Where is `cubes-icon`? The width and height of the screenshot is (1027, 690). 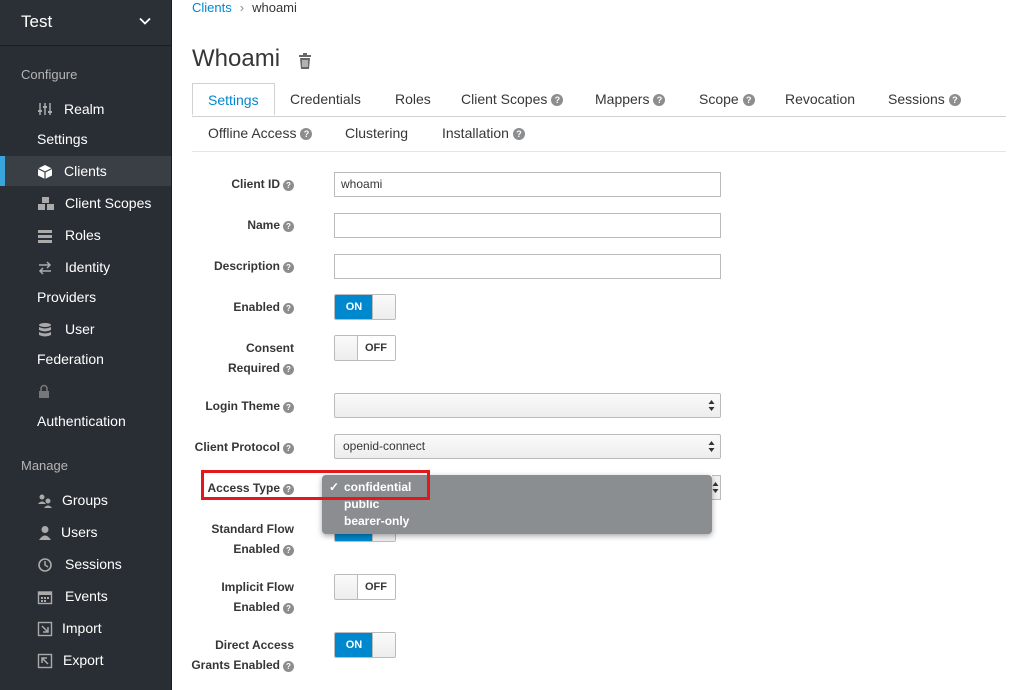 cubes-icon is located at coordinates (46, 203).